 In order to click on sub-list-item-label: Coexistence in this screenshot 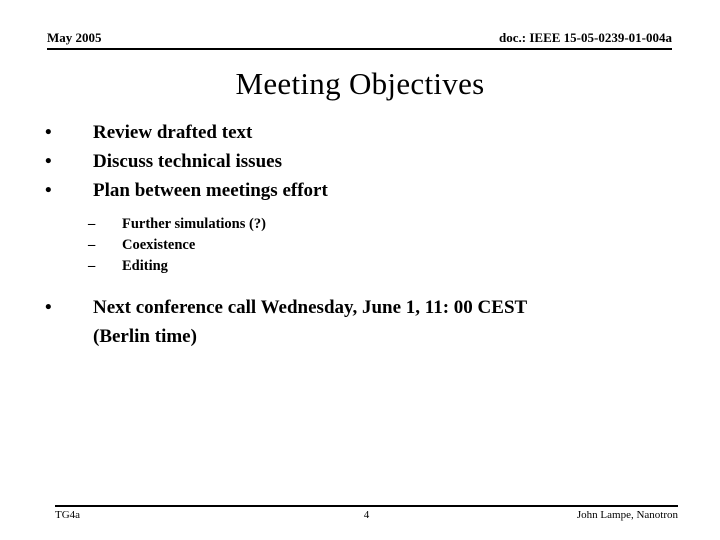, I will do `click(159, 245)`.